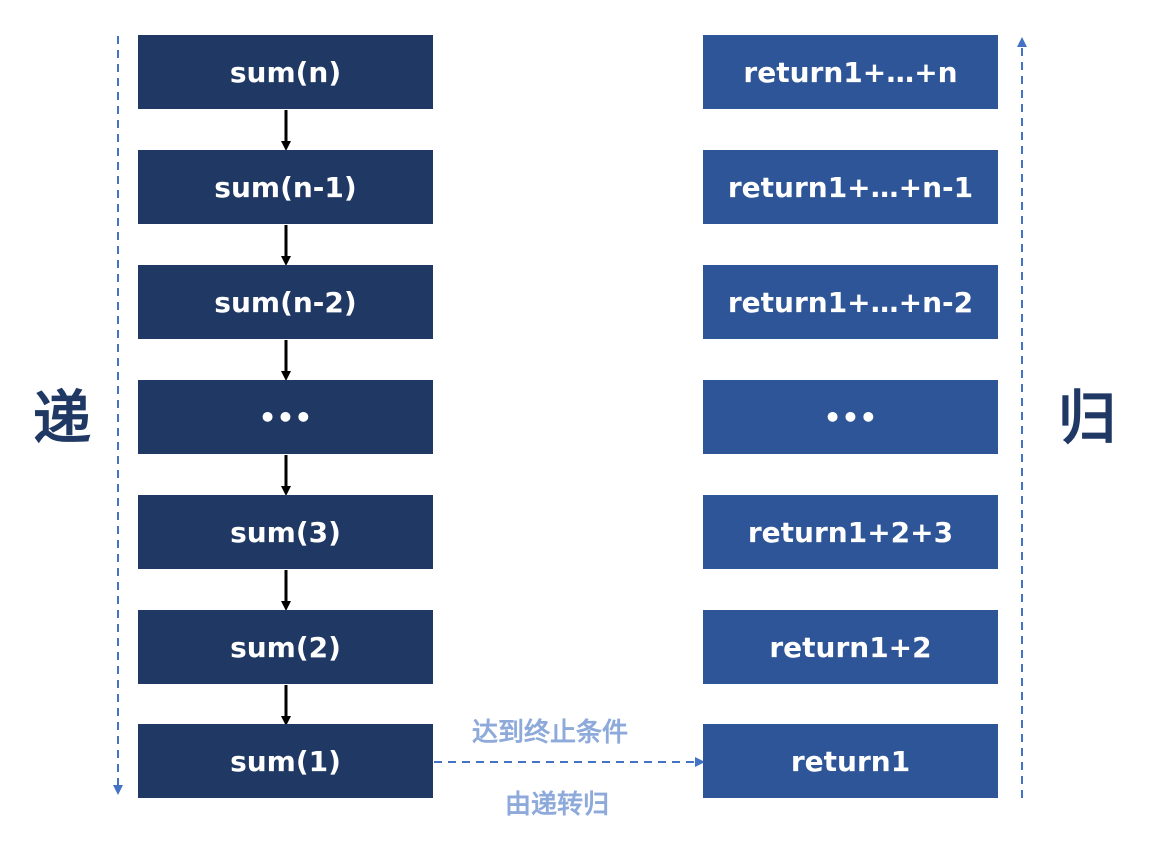 This screenshot has height=843, width=1149. Describe the element at coordinates (285, 532) in the screenshot. I see `call-box-sum-3: sum(3)` at that location.